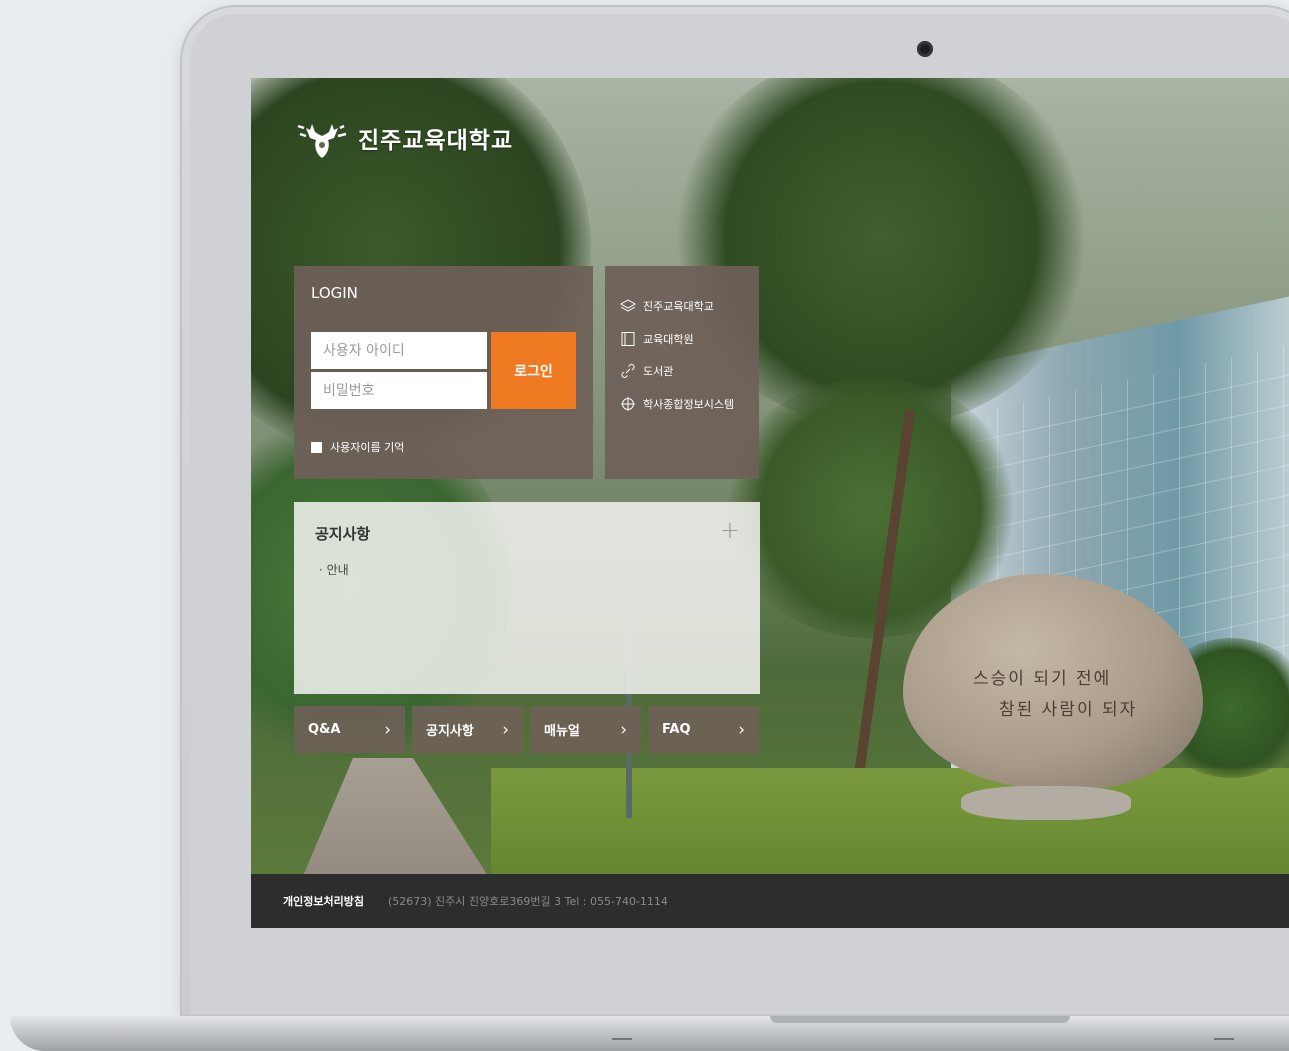 The width and height of the screenshot is (1289, 1051). Describe the element at coordinates (334, 293) in the screenshot. I see `login-title: LOGIN` at that location.